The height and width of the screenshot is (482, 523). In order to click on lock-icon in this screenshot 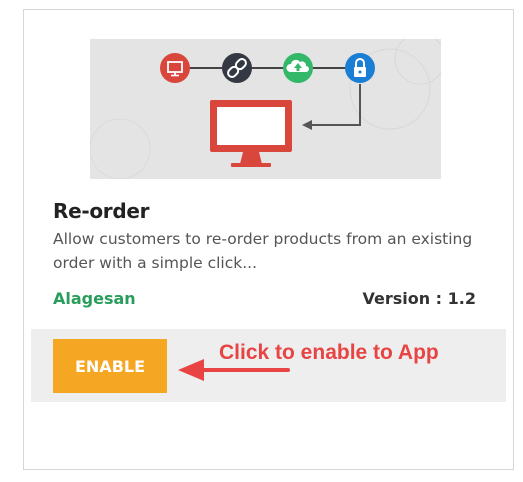, I will do `click(360, 68)`.